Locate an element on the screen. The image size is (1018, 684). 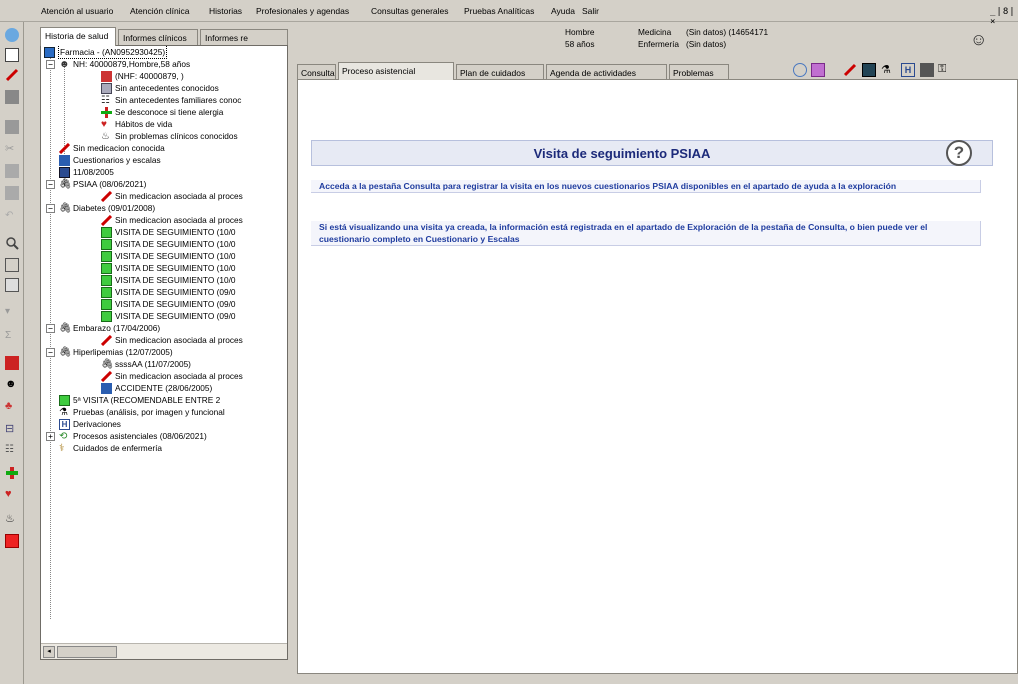
print-icon is located at coordinates (12, 127).